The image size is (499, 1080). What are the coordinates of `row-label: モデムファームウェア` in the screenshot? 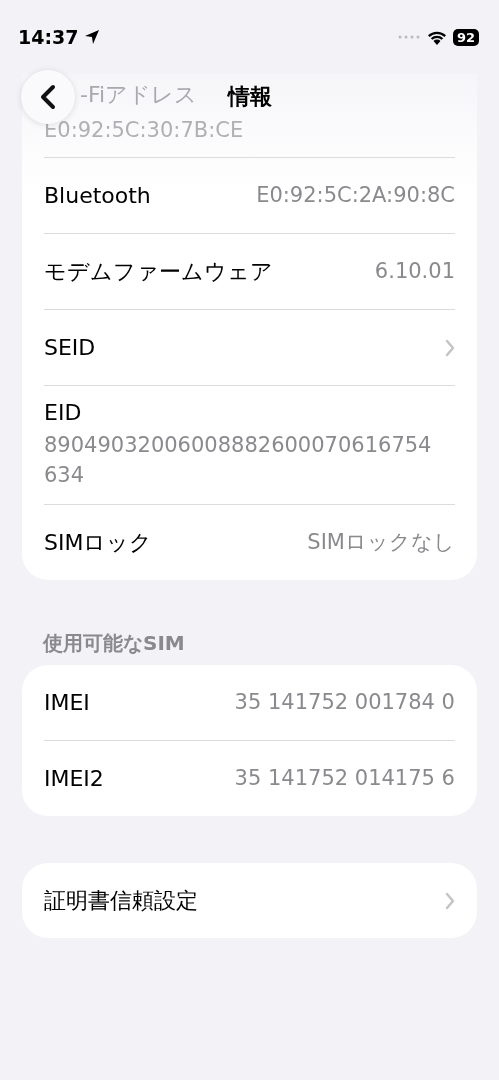 It's located at (158, 271).